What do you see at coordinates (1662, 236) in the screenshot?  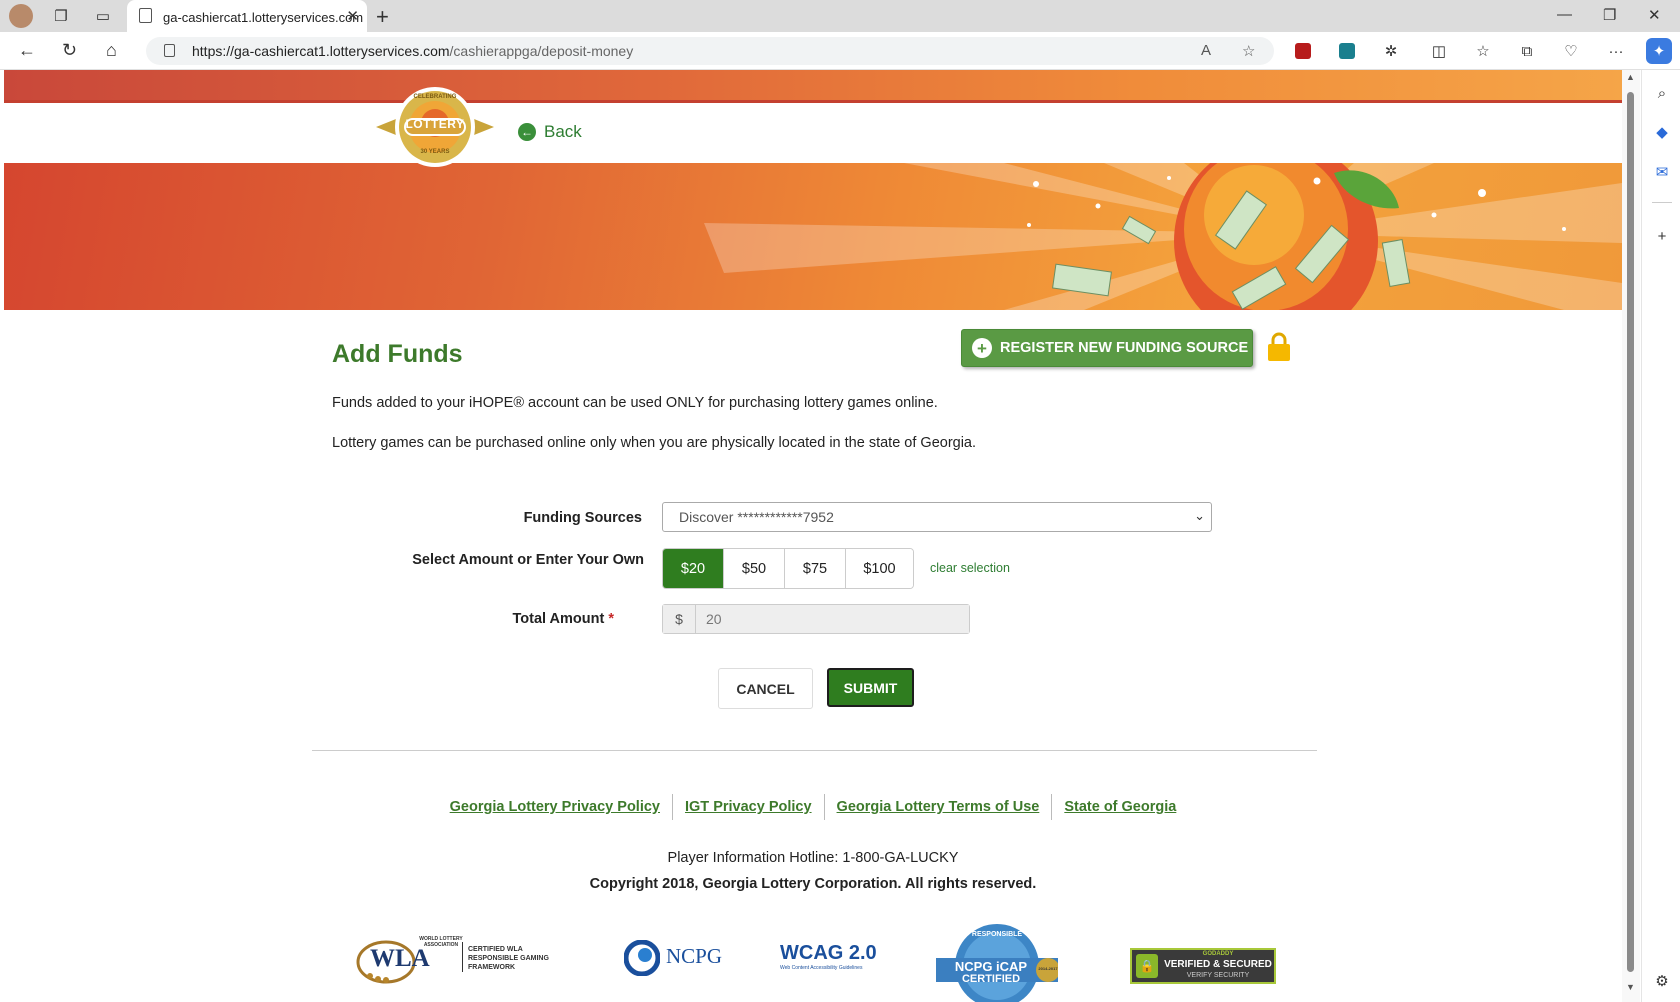 I see `add-sidebar-icon: +` at bounding box center [1662, 236].